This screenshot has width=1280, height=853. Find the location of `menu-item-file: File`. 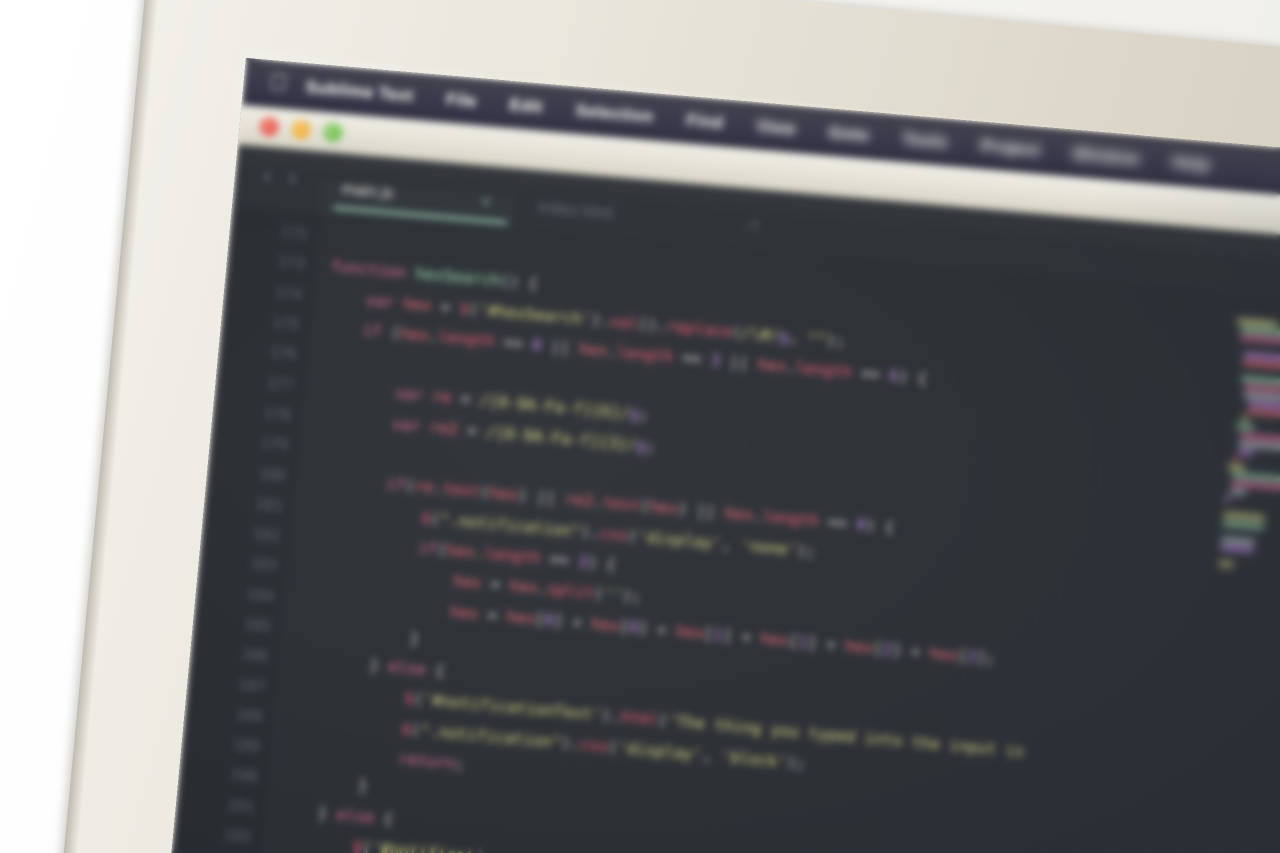

menu-item-file: File is located at coordinates (461, 100).